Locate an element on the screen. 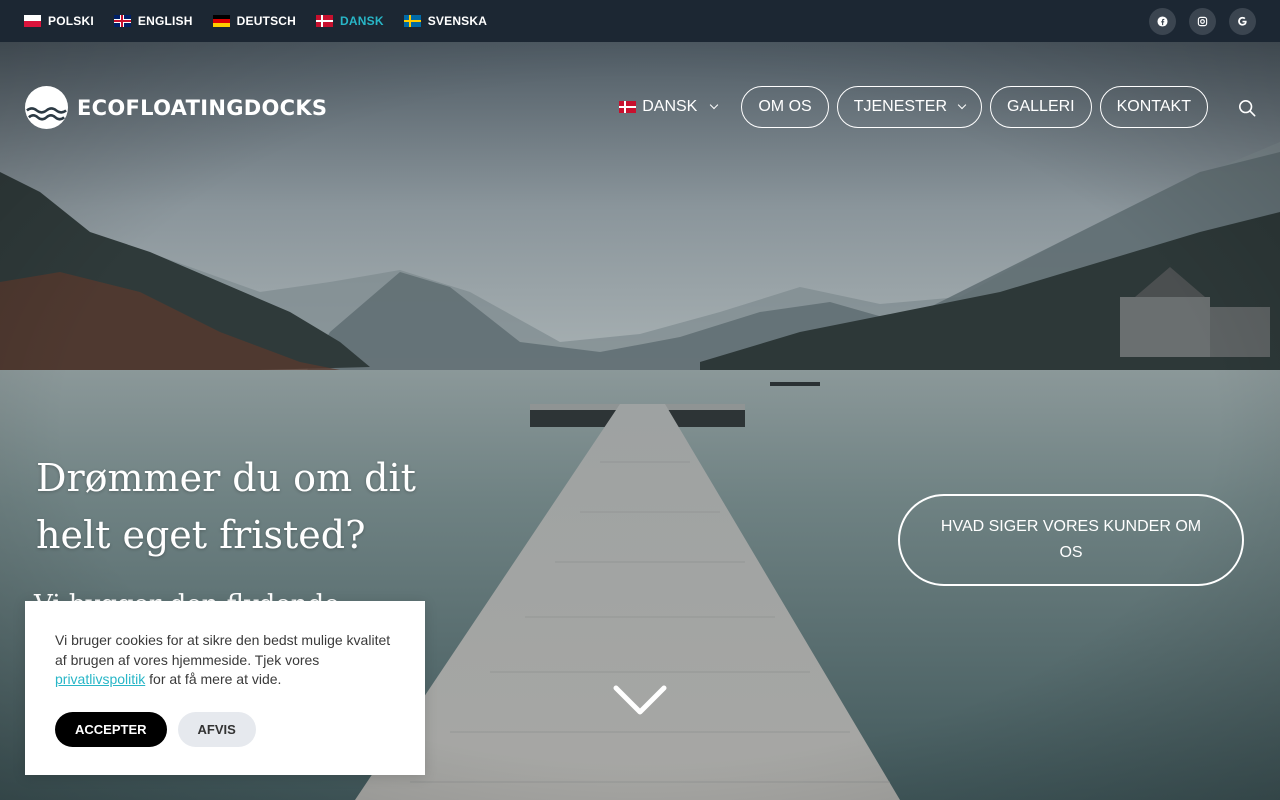 The image size is (1280, 800). language-dansk: DANSK is located at coordinates (350, 21).